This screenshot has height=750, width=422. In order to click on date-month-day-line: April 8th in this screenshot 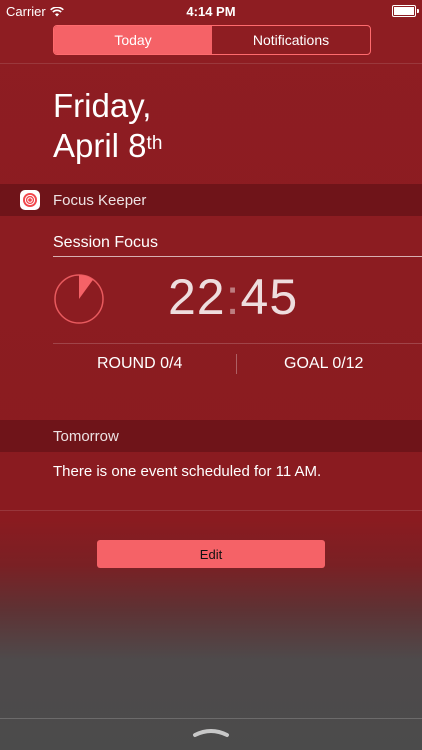, I will do `click(107, 146)`.